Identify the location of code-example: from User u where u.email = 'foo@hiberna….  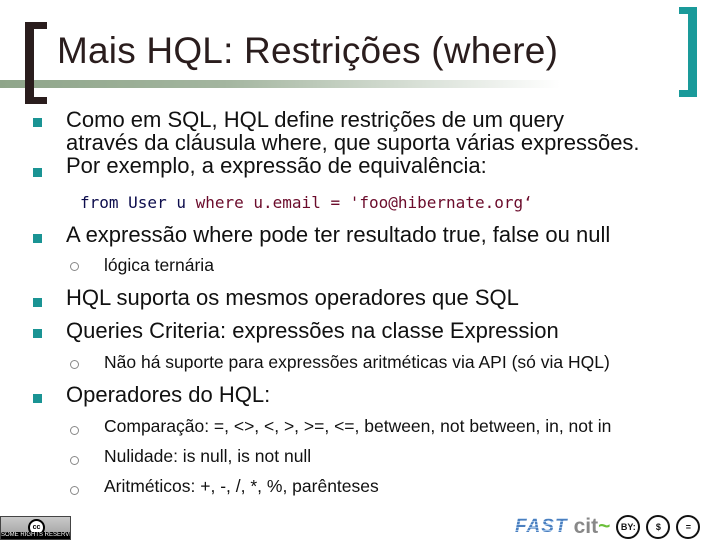
(306, 202).